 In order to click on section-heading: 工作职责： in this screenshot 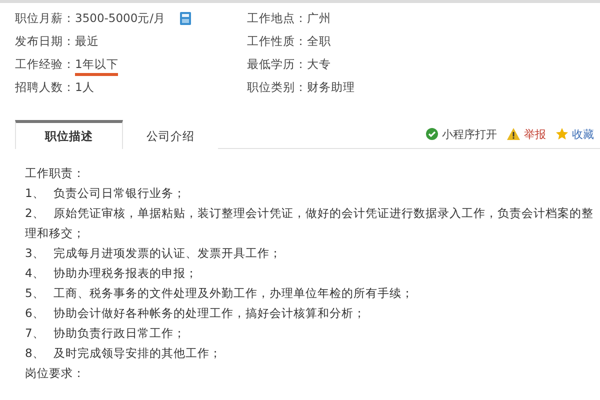, I will do `click(55, 173)`.